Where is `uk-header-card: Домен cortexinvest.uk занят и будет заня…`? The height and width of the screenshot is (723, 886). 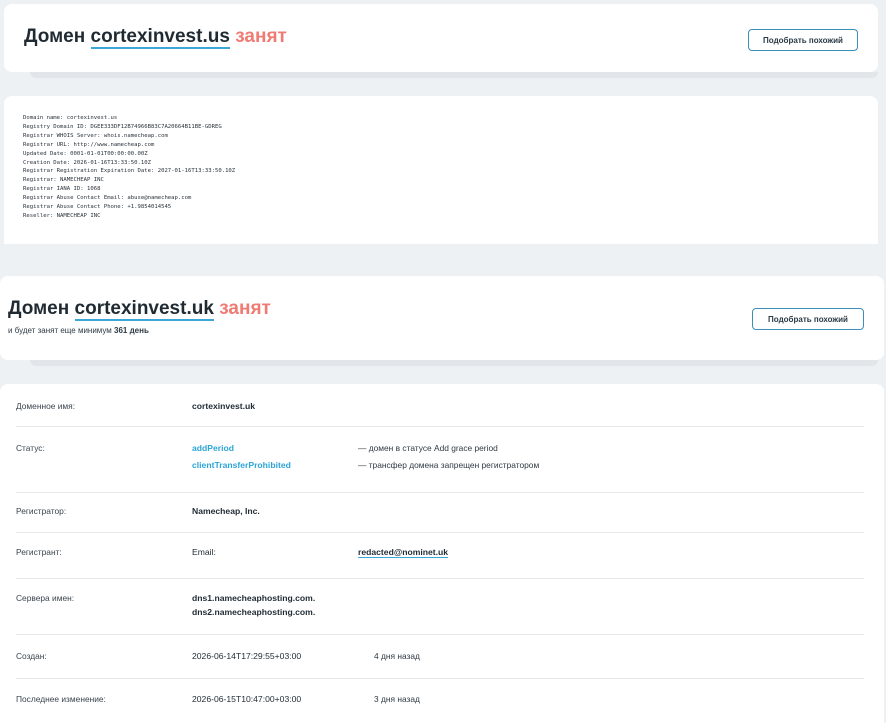
uk-header-card: Домен cortexinvest.uk занят и будет заня… is located at coordinates (442, 318).